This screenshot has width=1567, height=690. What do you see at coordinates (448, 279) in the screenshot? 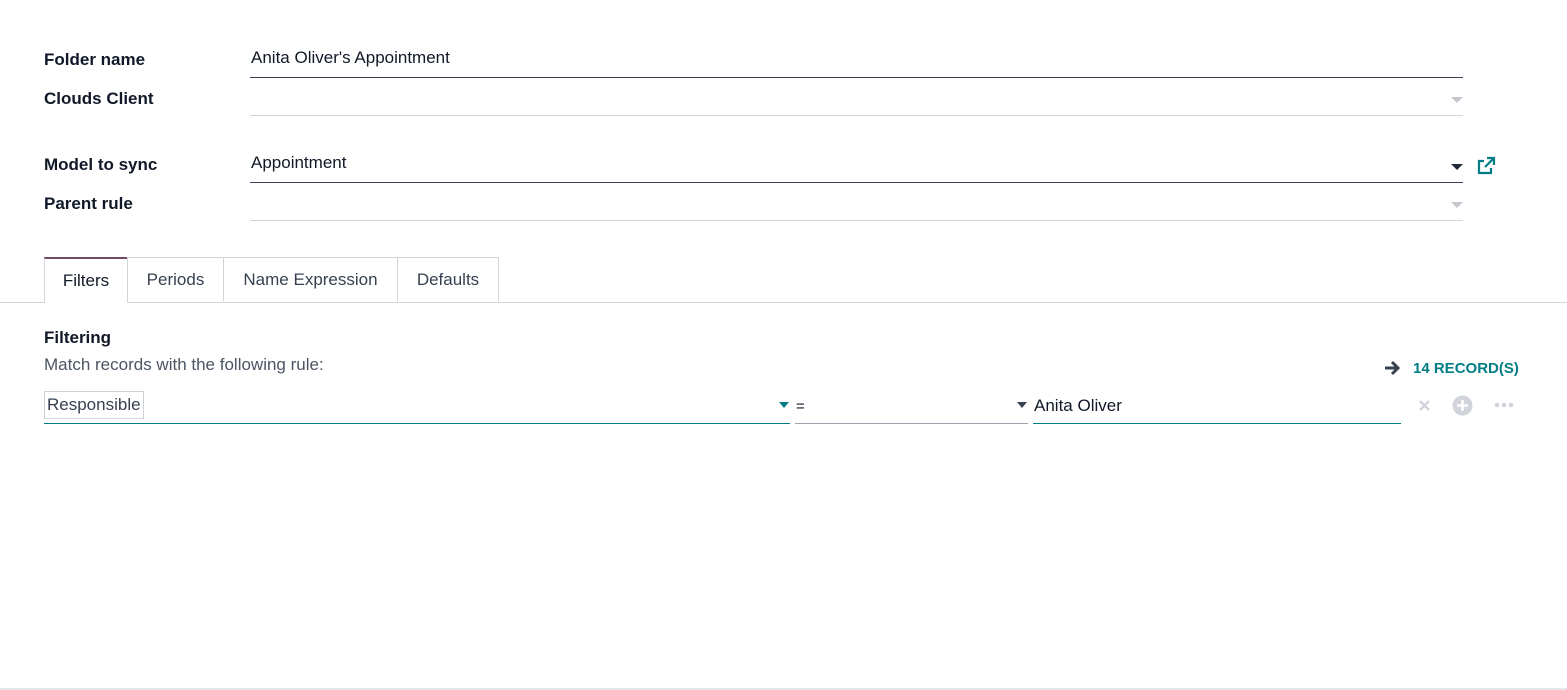
I see `tab-defaults: Defaults` at bounding box center [448, 279].